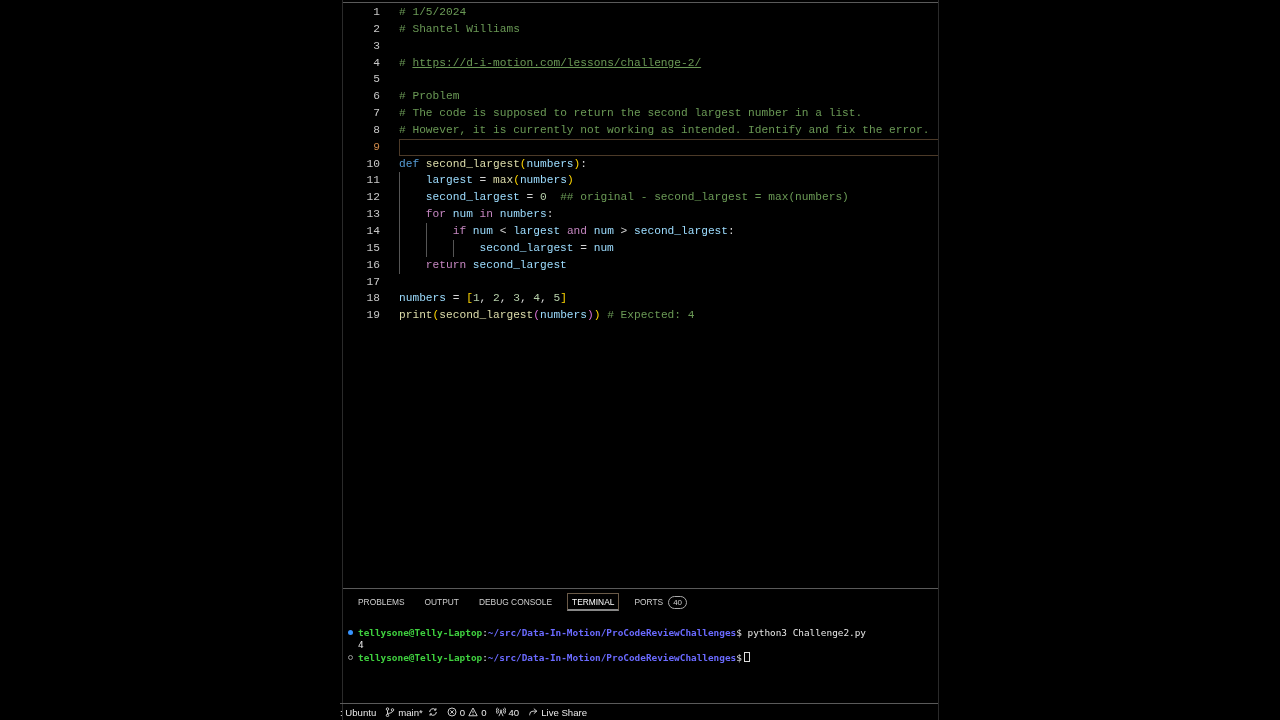 The image size is (1280, 720). What do you see at coordinates (376, 12) in the screenshot?
I see `line-number: 1` at bounding box center [376, 12].